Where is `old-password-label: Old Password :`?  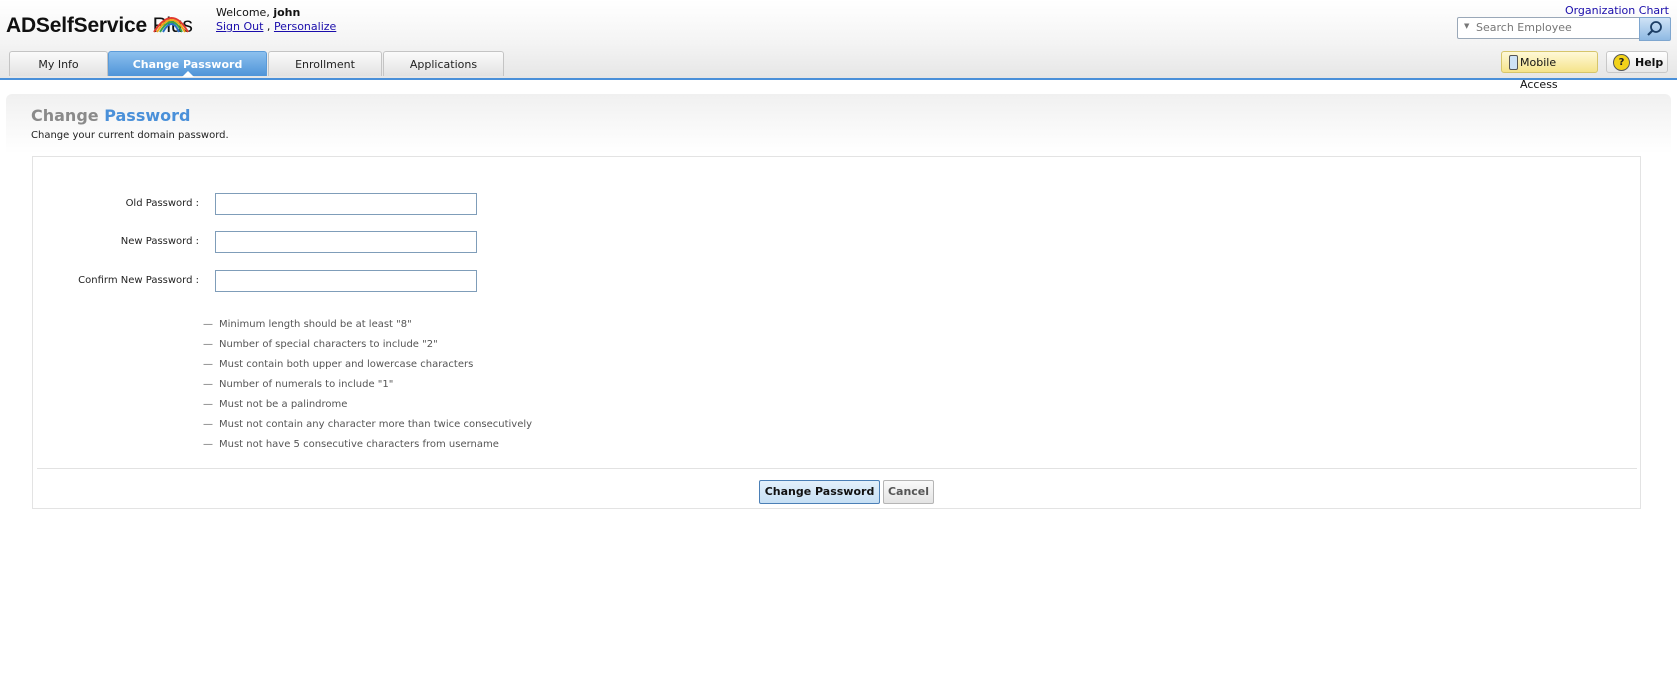 old-password-label: Old Password : is located at coordinates (162, 203).